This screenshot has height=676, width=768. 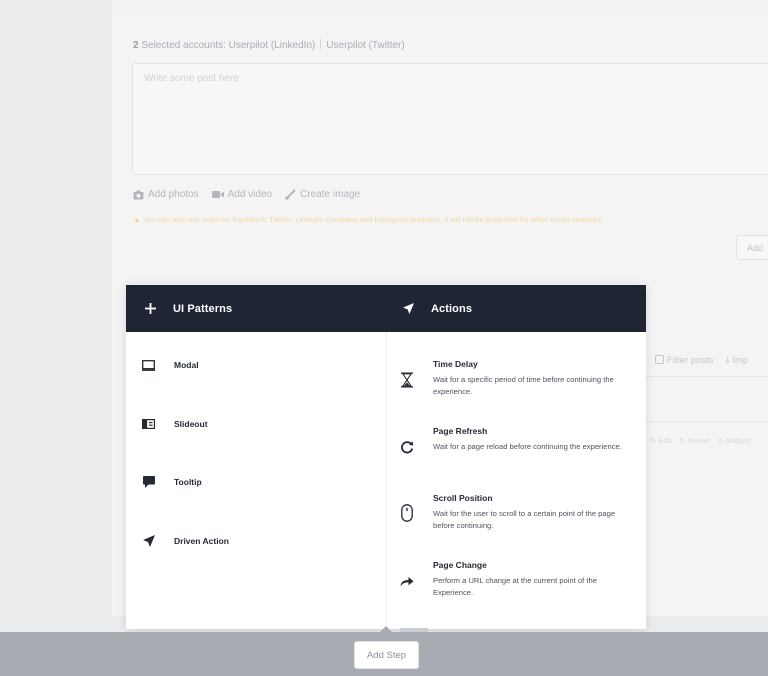 I want to click on modal-icon, so click(x=148, y=365).